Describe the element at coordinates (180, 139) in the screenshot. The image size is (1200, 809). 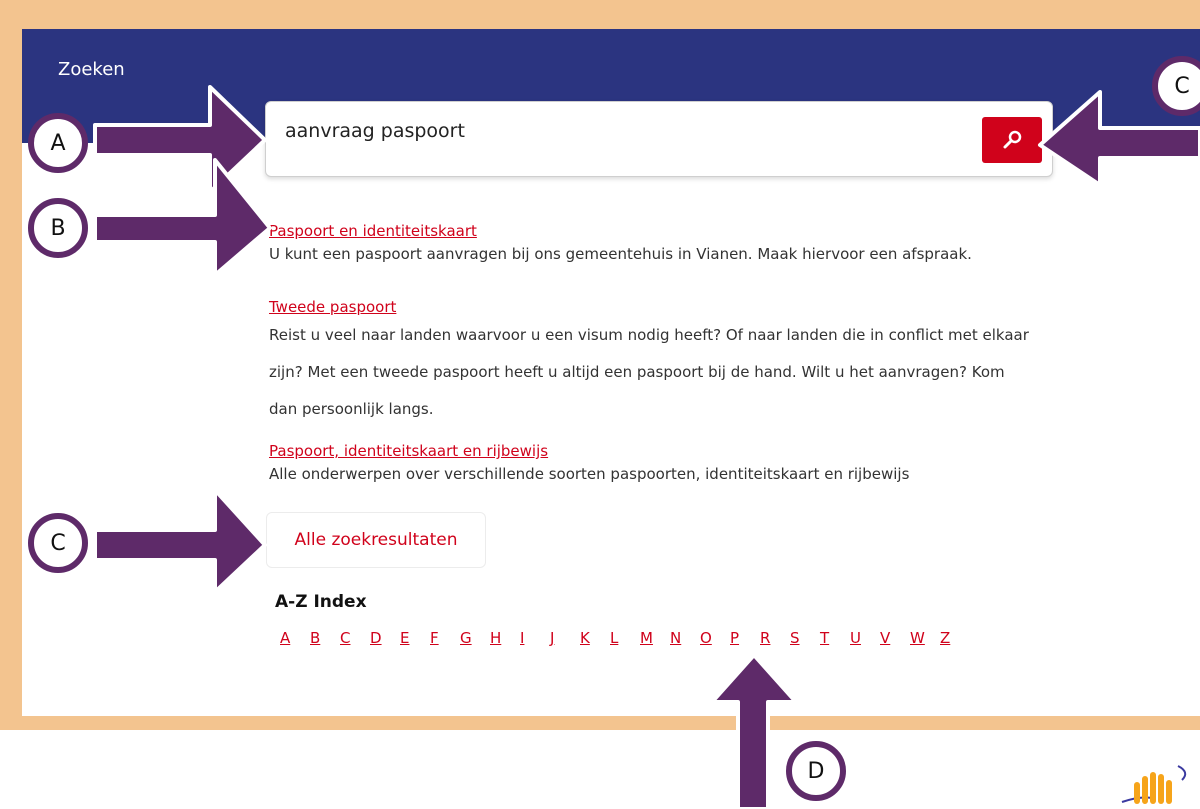
I see `arrow-a` at that location.